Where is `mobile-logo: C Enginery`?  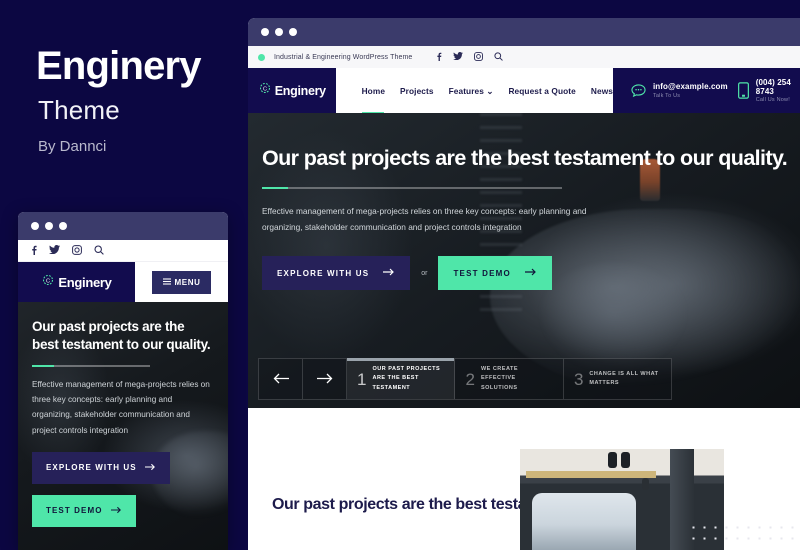
mobile-logo: C Enginery is located at coordinates (76, 282).